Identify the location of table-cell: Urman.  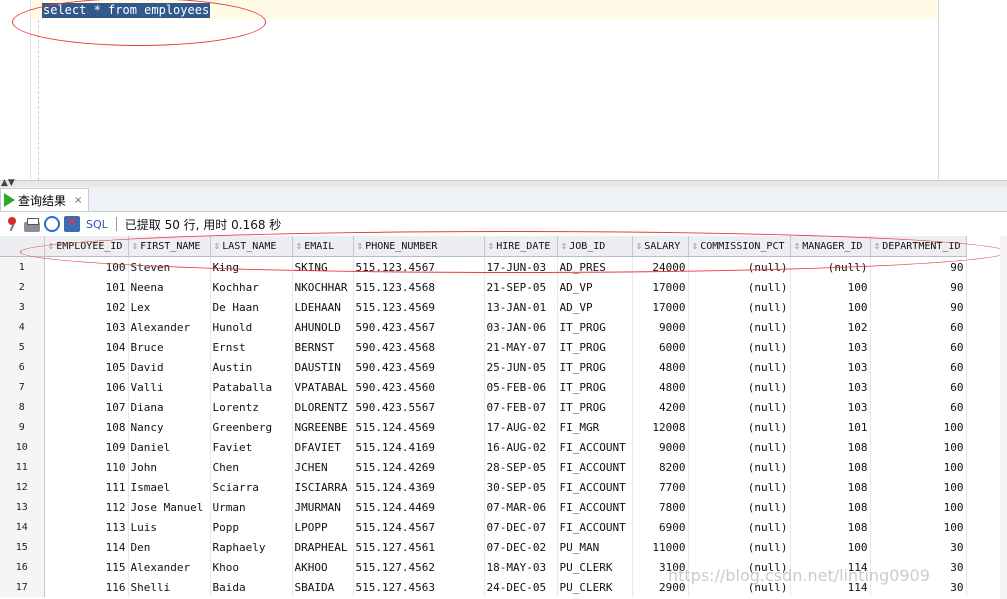
(251, 507).